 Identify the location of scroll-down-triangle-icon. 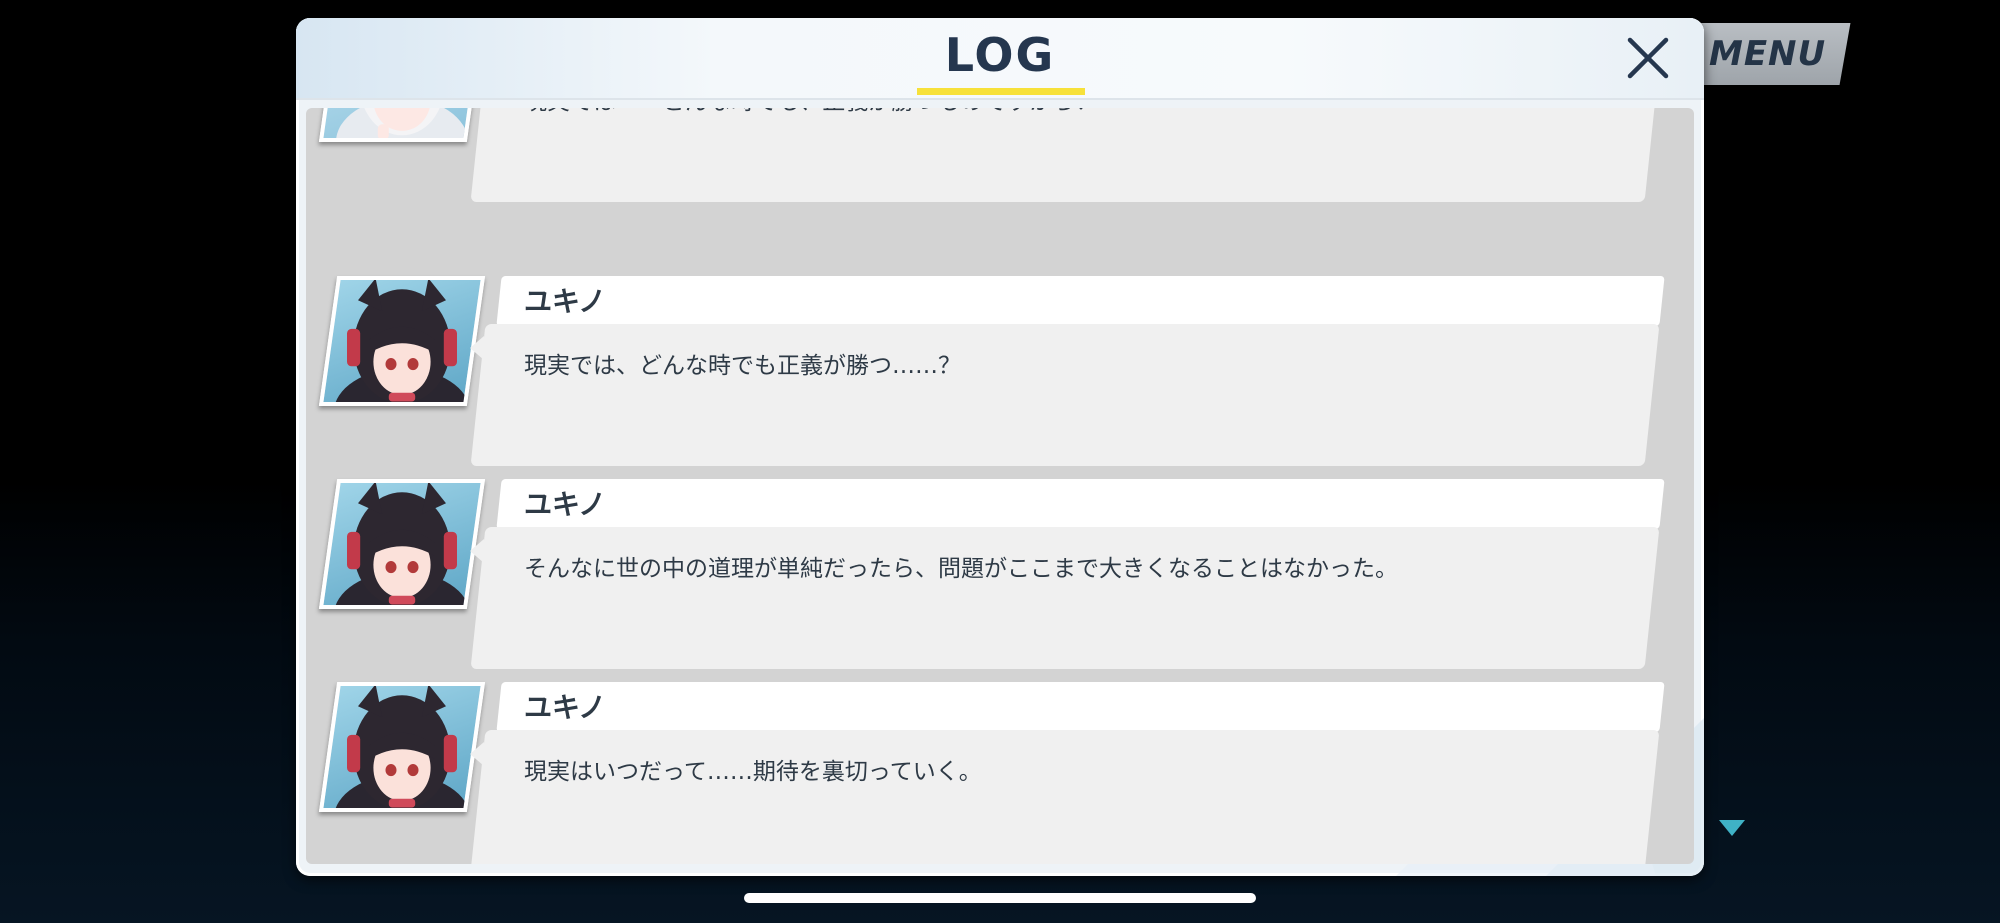
(1732, 828).